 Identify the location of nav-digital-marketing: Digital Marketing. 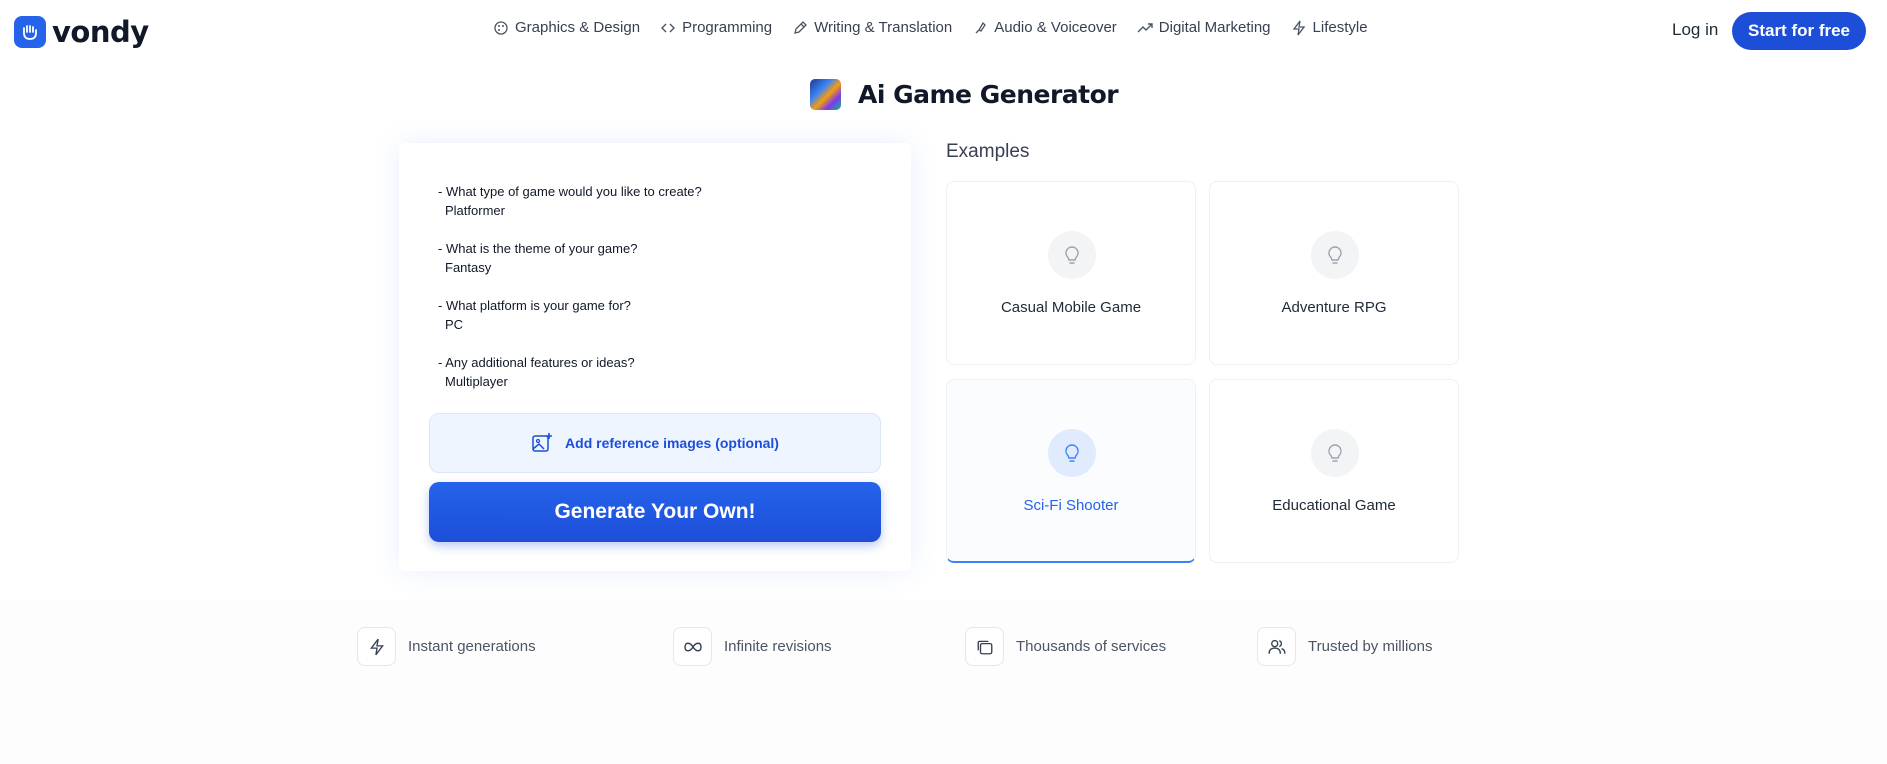
(1204, 27).